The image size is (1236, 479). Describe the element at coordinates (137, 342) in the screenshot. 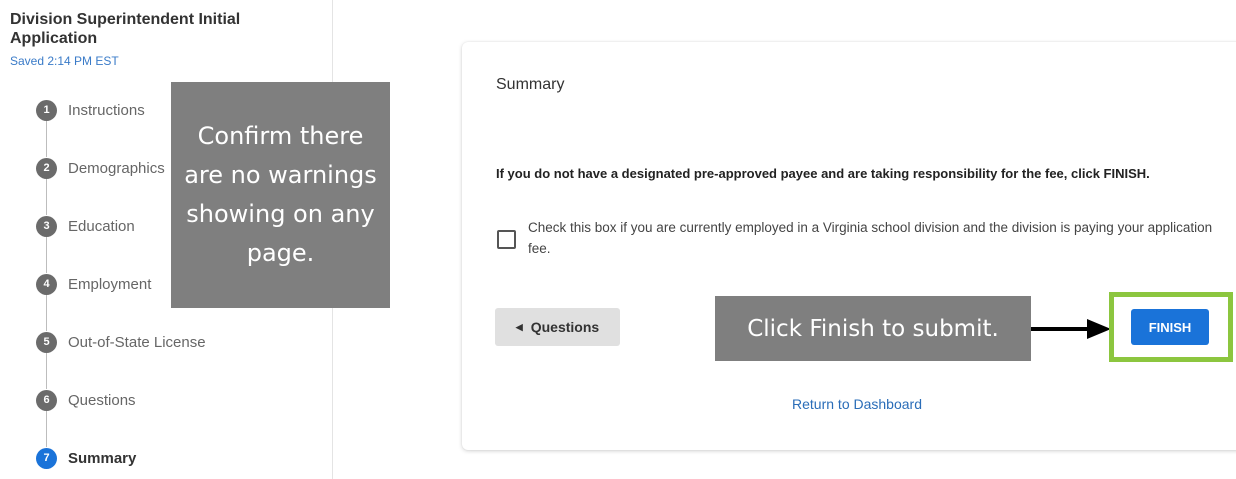

I see `step-label: Out-of-State License` at that location.